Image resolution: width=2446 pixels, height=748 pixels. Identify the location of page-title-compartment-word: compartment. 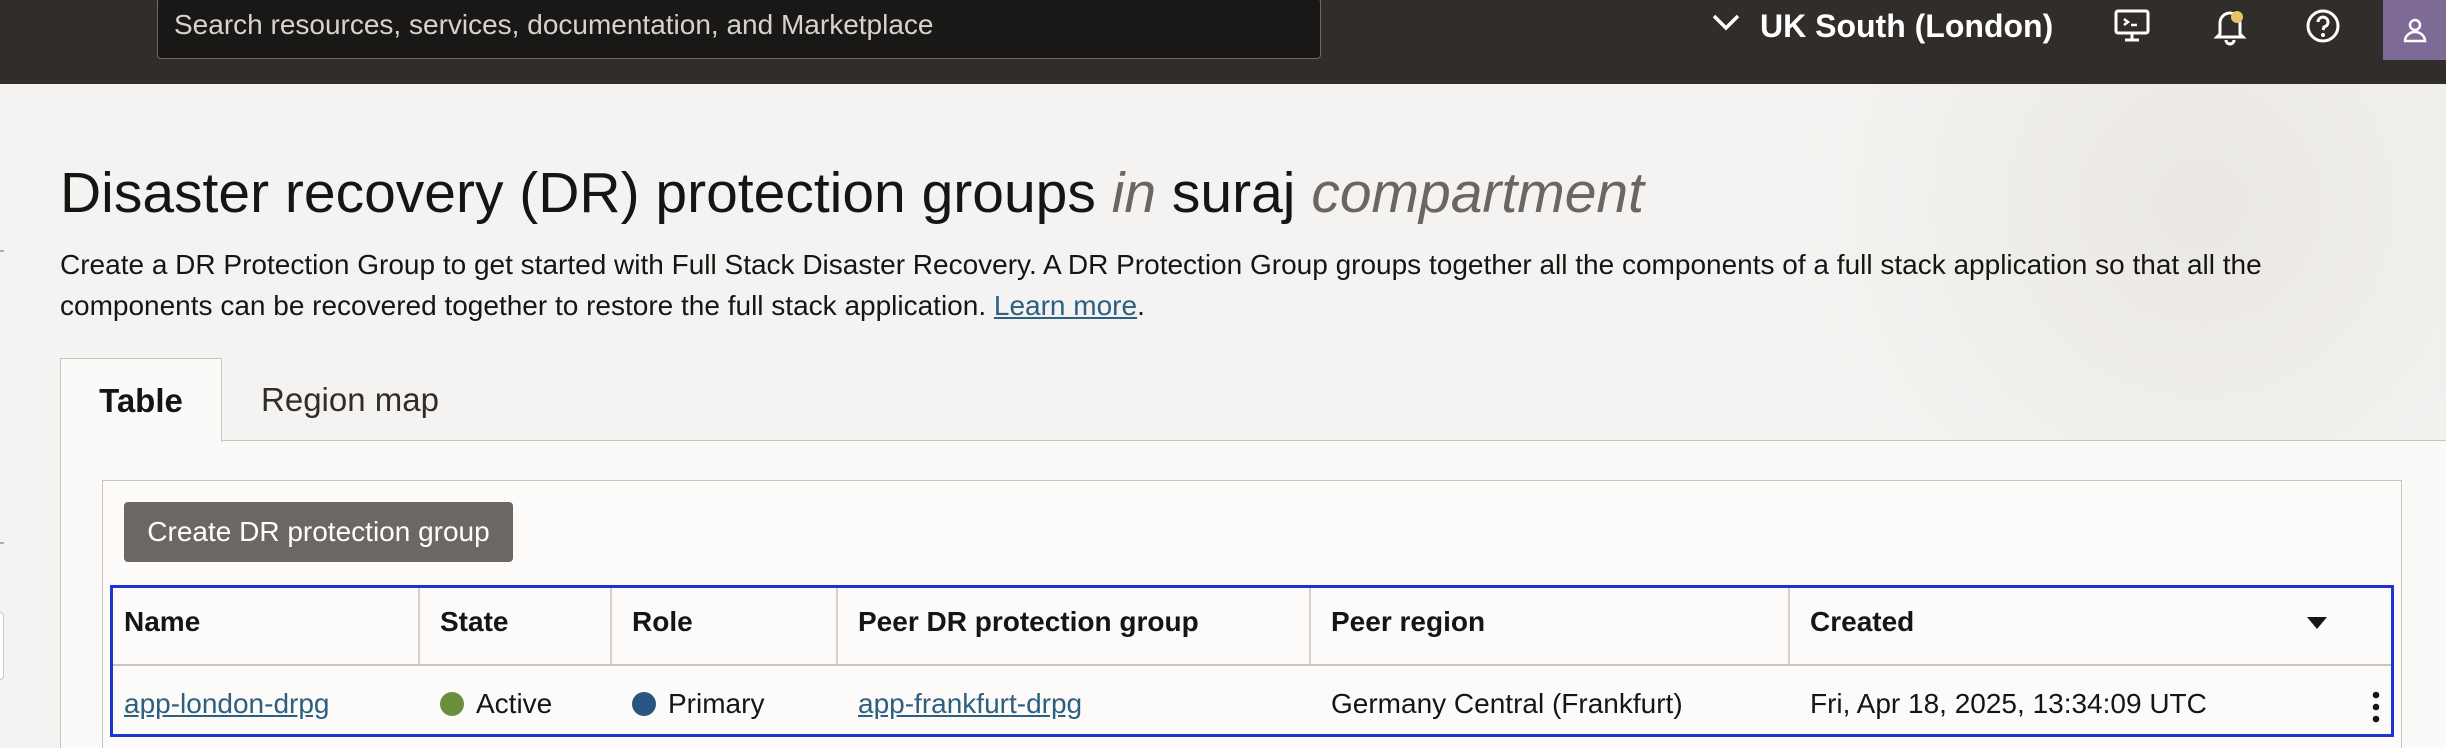
(1477, 193).